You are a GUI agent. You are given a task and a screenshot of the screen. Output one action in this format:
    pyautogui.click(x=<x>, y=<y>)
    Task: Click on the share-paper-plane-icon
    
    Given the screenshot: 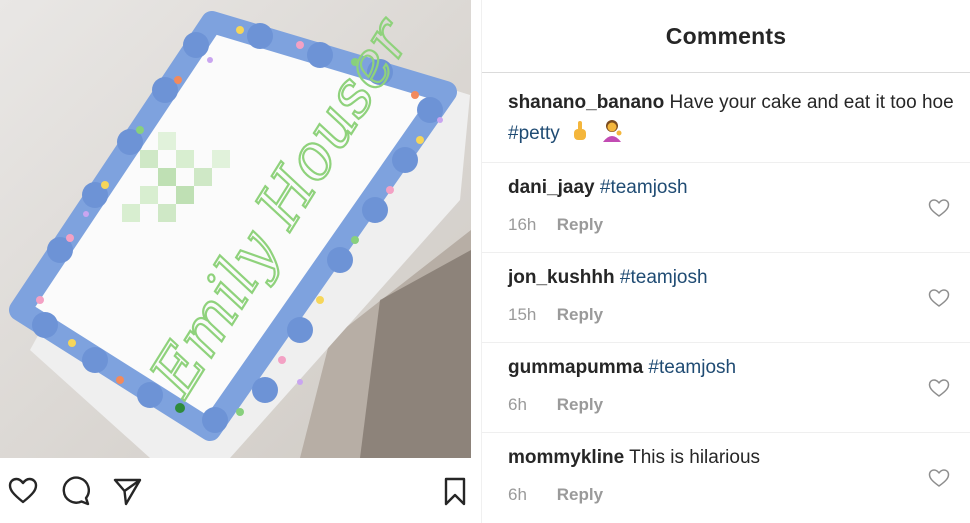 What is the action you would take?
    pyautogui.click(x=127, y=491)
    